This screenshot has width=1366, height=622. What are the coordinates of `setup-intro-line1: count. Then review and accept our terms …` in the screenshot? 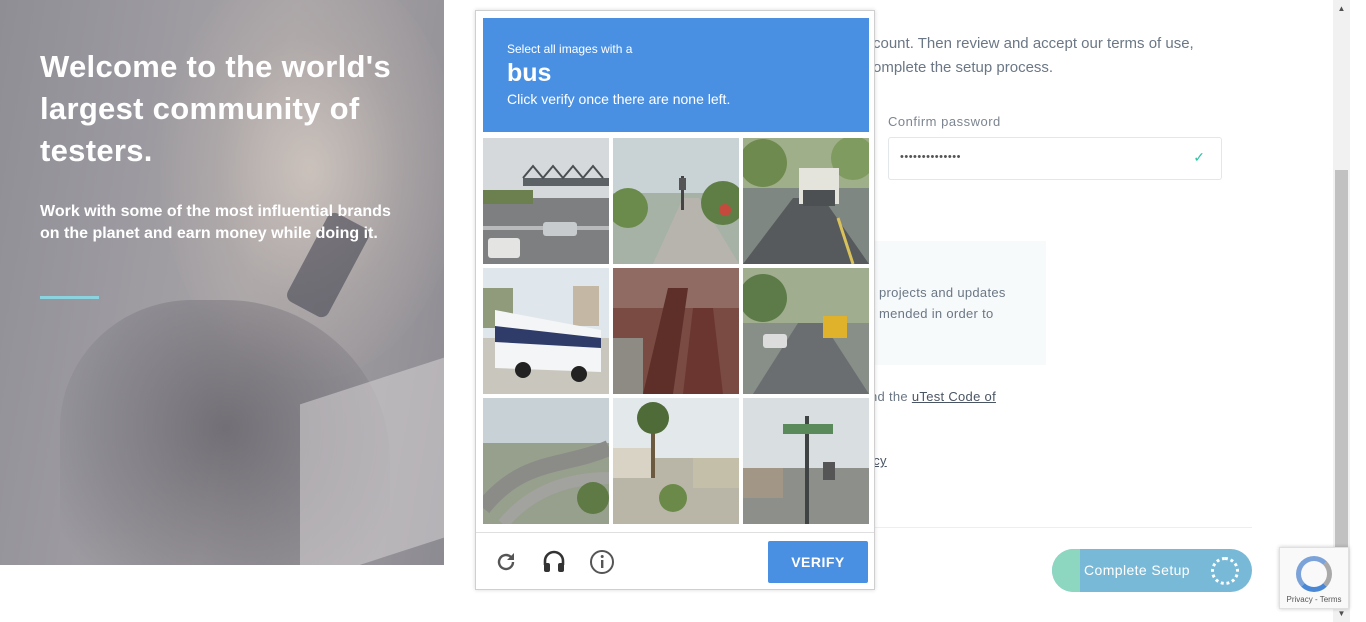 It's located at (1033, 43).